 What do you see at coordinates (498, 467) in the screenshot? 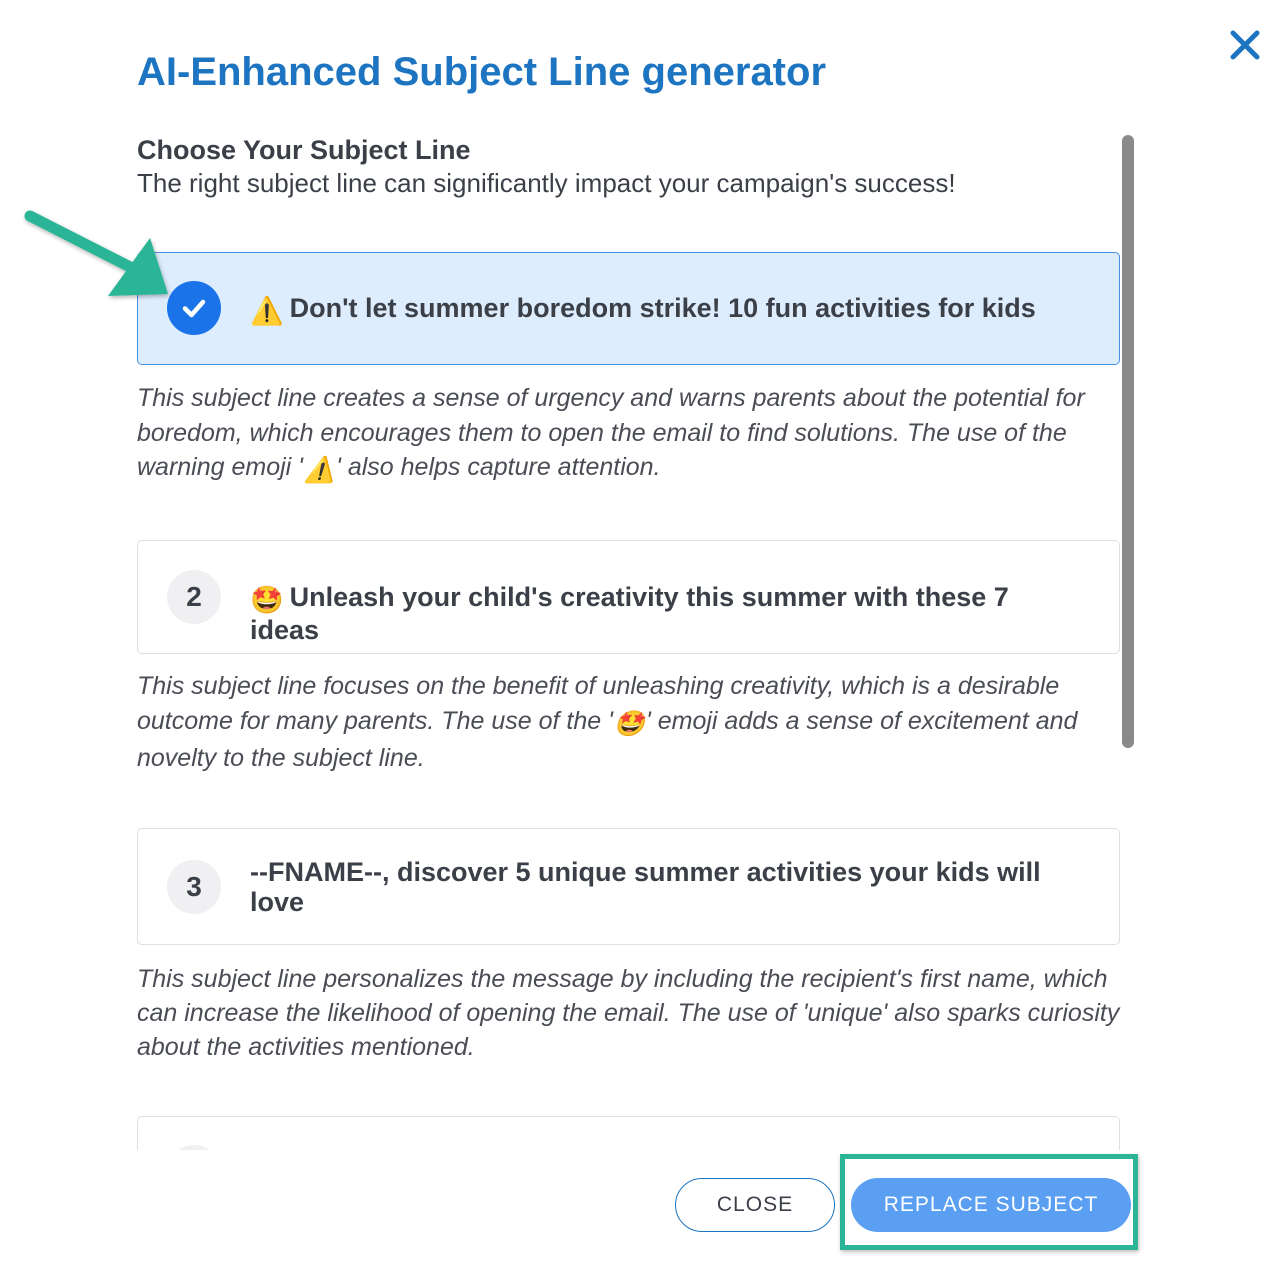
I see `explanation-text: ' also helps capture attention.` at bounding box center [498, 467].